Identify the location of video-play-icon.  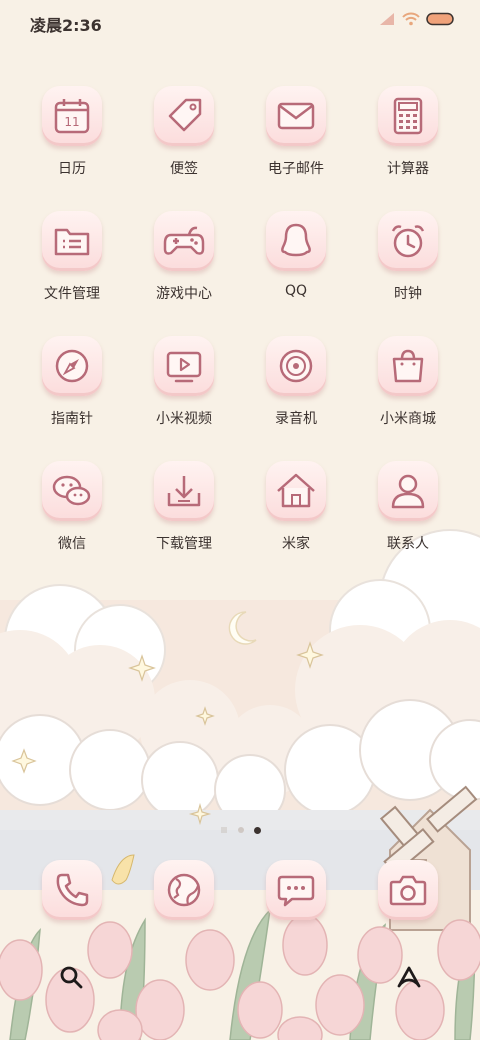
(184, 367).